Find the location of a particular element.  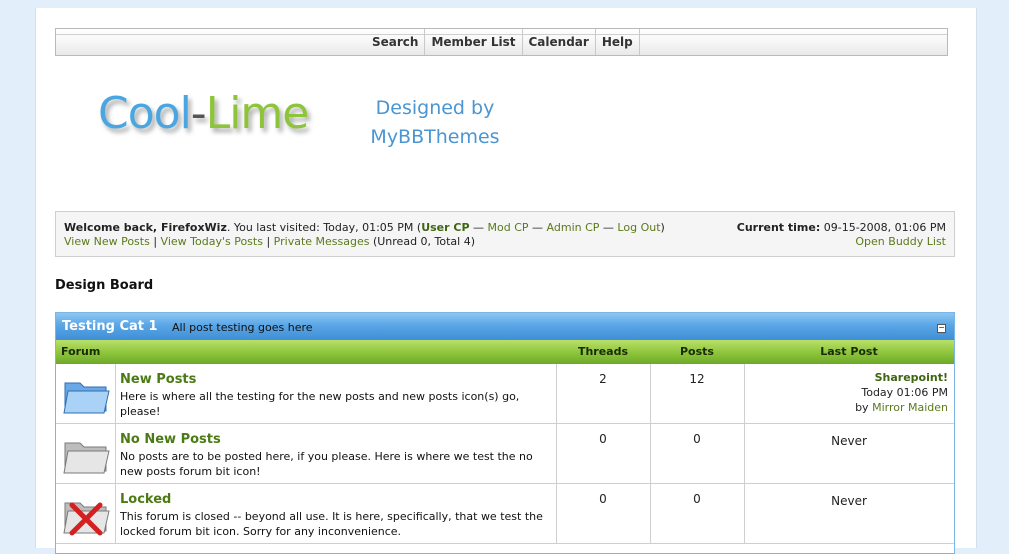

last-post-time: Today 01:06 PM is located at coordinates (904, 392).